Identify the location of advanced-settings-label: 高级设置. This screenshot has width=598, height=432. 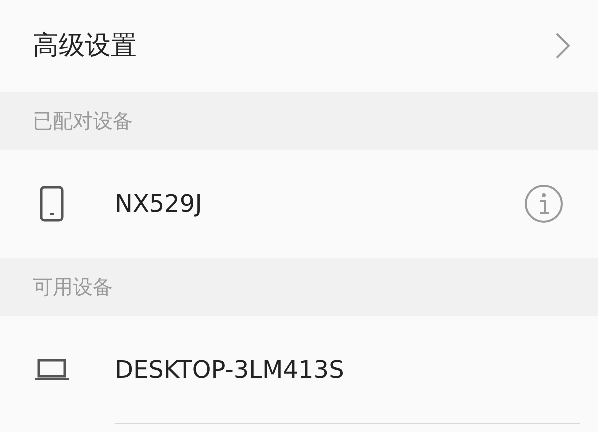
(85, 46).